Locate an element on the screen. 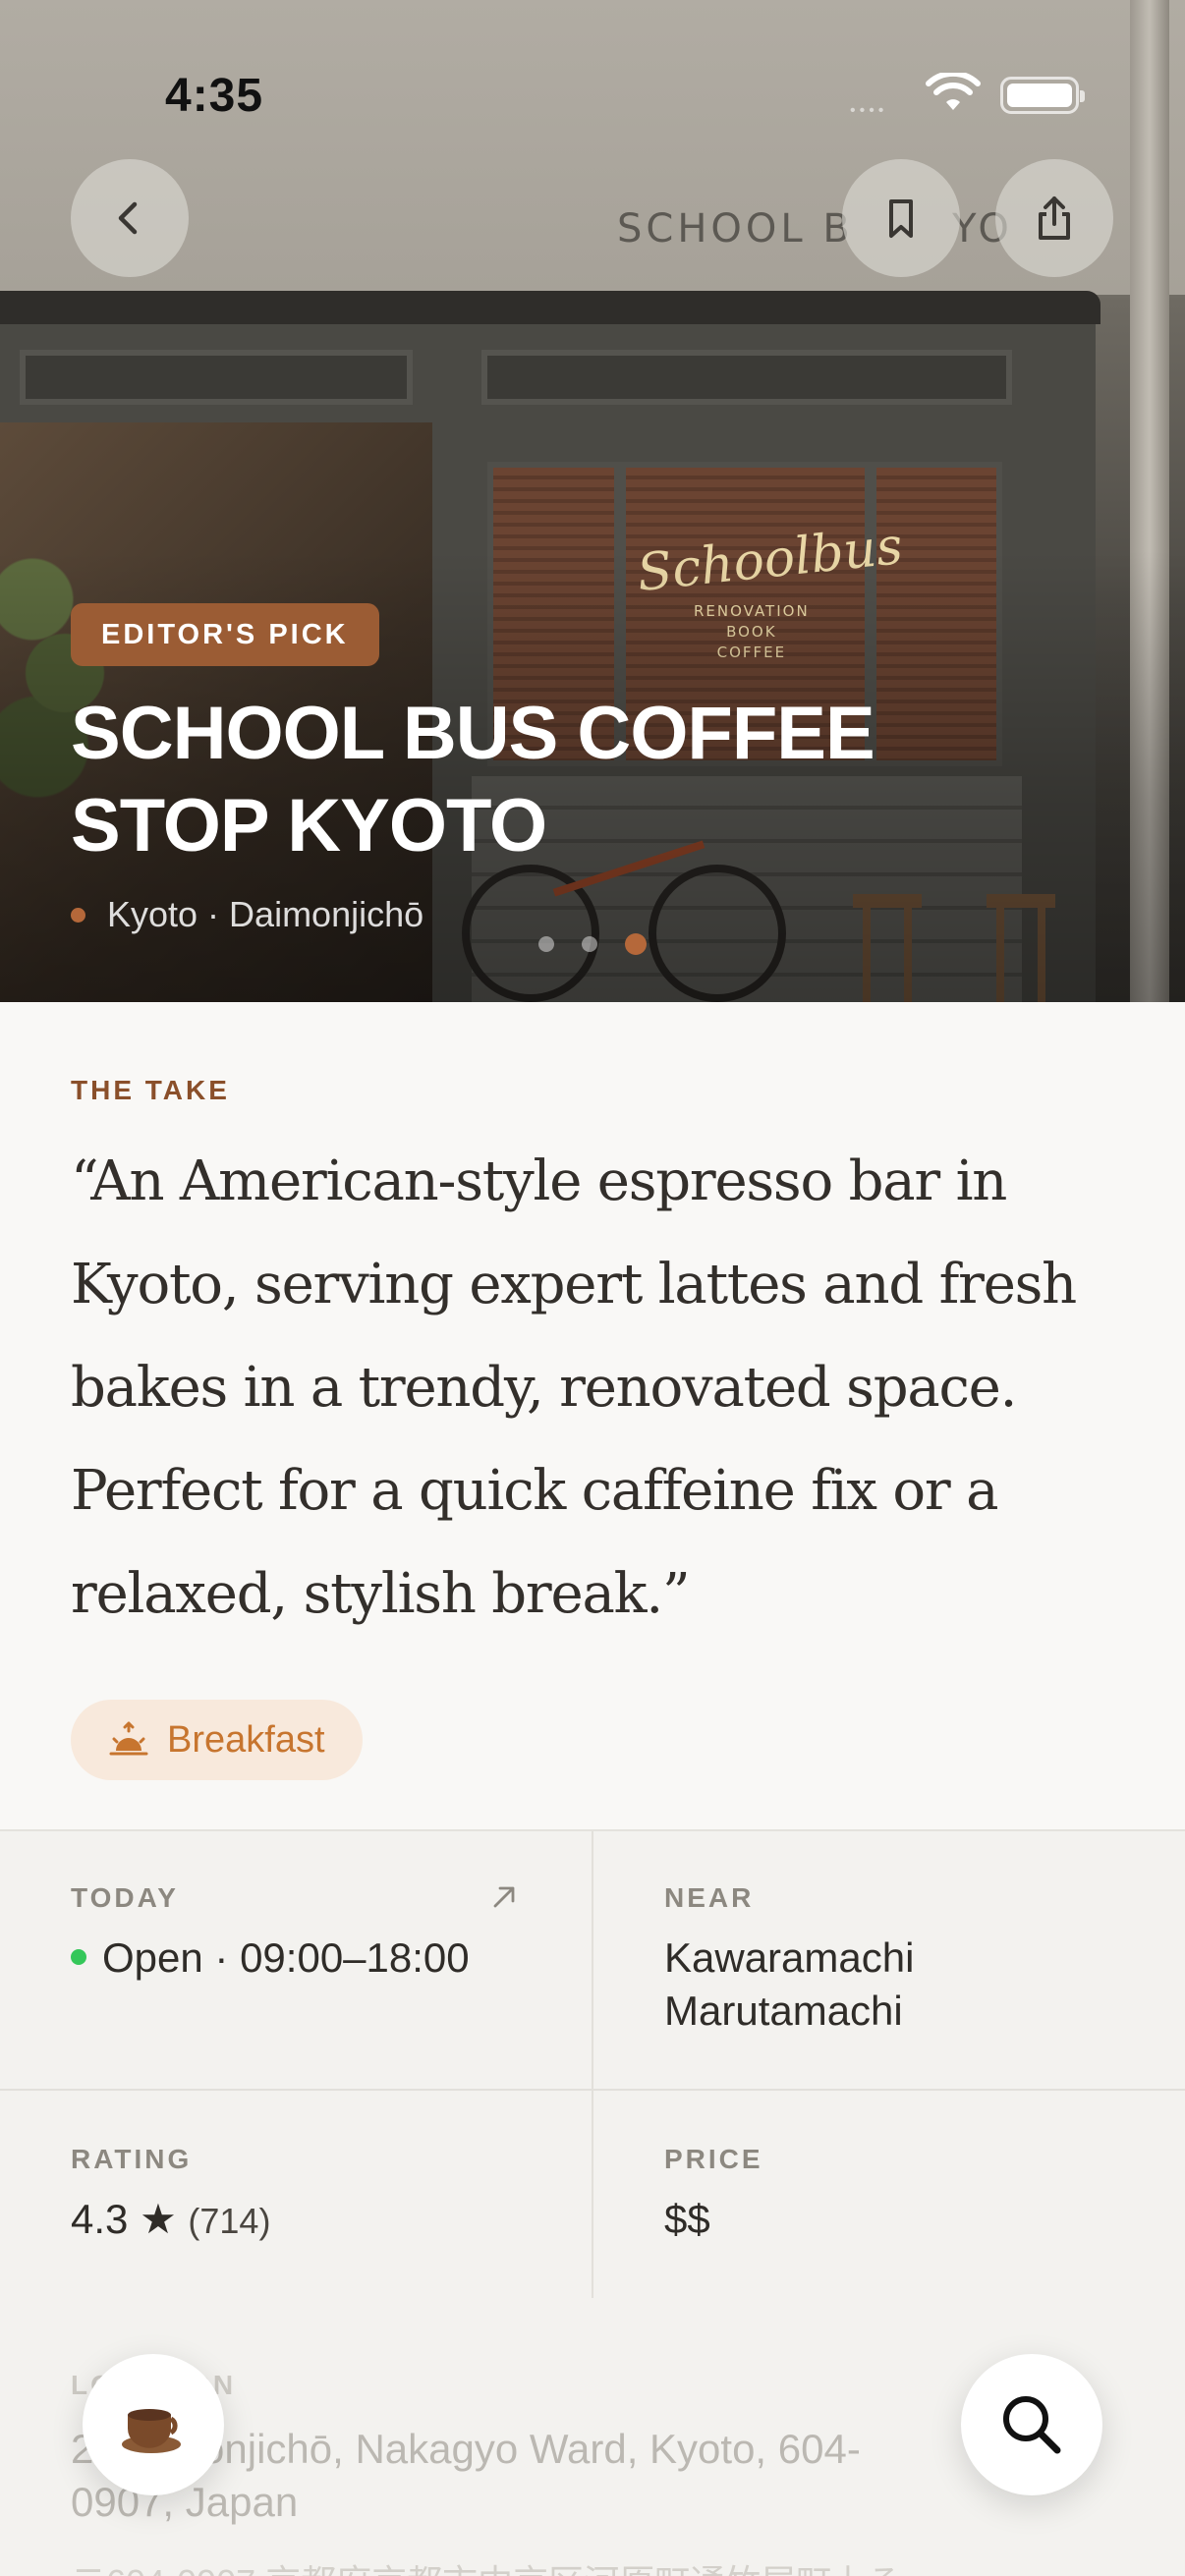 This screenshot has height=2576, width=1185. price-value: $$ is located at coordinates (687, 2219).